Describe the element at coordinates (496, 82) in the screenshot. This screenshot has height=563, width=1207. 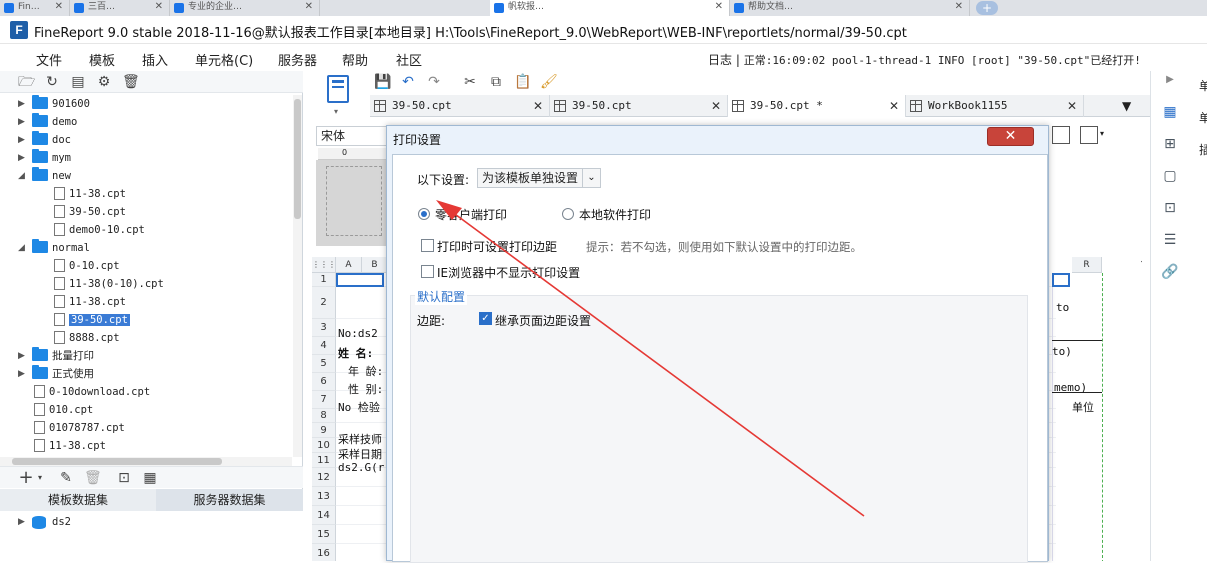
I see `copy-icon: ⧉` at that location.